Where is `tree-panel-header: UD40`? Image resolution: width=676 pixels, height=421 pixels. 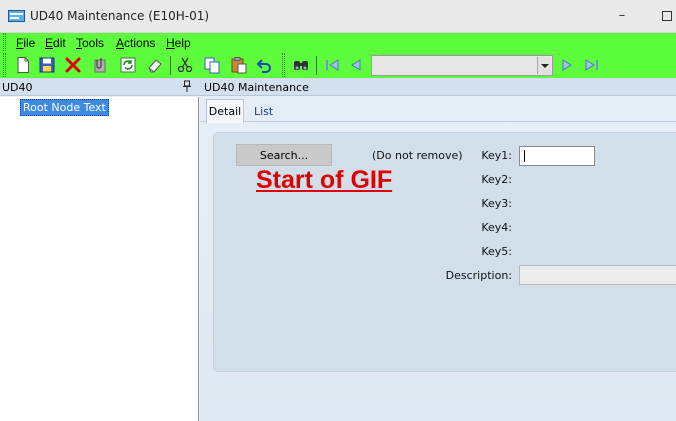 tree-panel-header: UD40 is located at coordinates (100, 87).